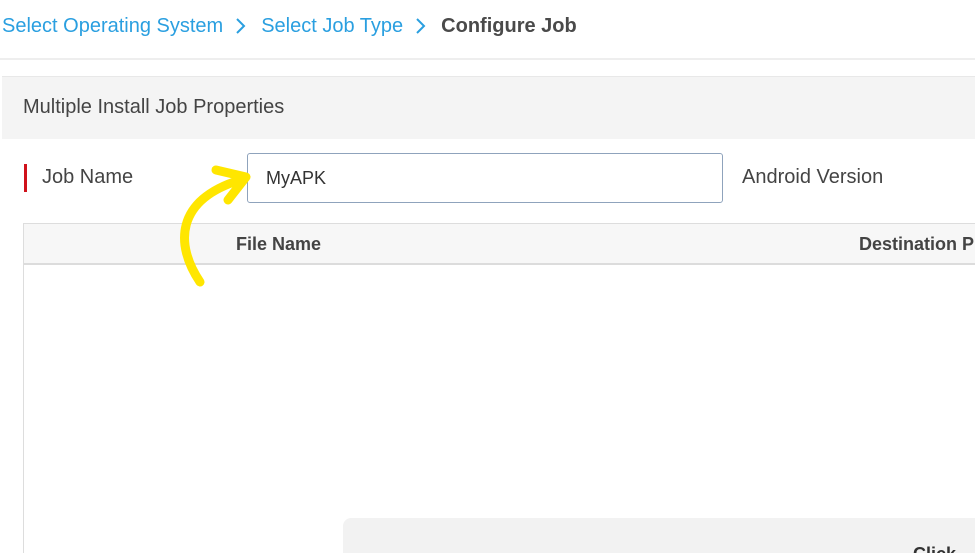 The image size is (975, 553). What do you see at coordinates (25, 178) in the screenshot?
I see `required-indicator` at bounding box center [25, 178].